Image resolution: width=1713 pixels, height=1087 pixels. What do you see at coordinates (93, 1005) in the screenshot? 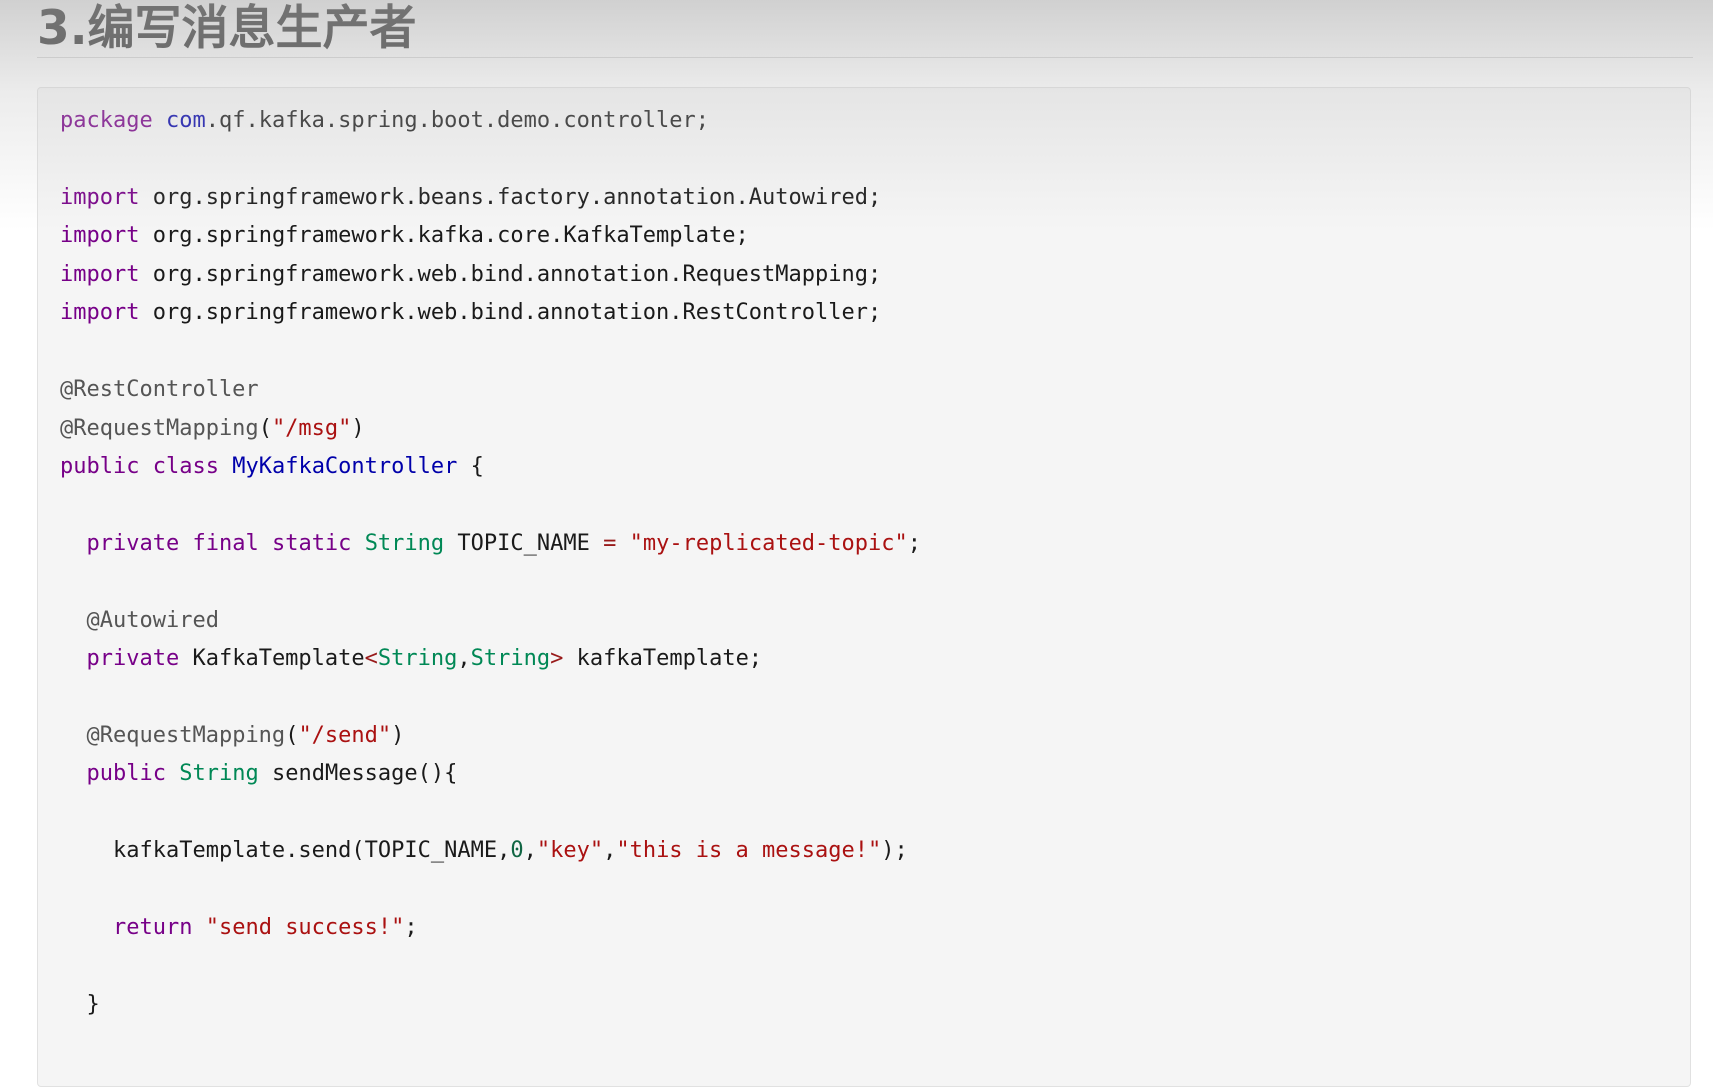
I see `punctuation: }` at bounding box center [93, 1005].